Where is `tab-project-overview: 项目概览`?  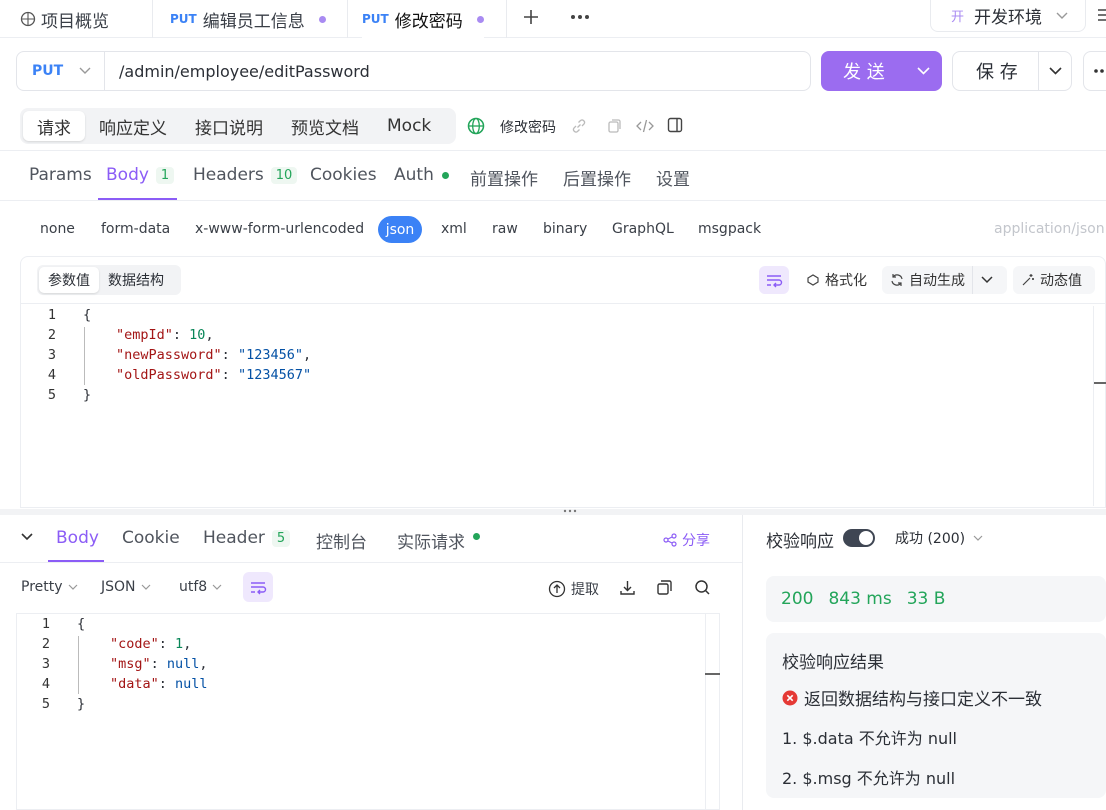 tab-project-overview: 项目概览 is located at coordinates (64, 19).